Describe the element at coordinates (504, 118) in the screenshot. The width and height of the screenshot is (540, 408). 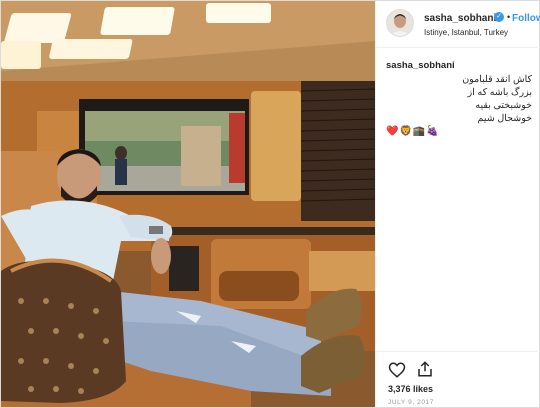
I see `caption-line: خوشحال شیم` at that location.